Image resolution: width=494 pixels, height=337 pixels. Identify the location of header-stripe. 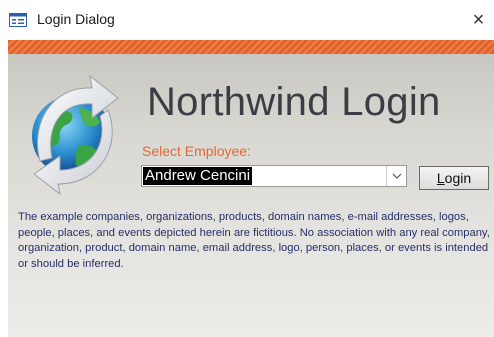
(251, 47).